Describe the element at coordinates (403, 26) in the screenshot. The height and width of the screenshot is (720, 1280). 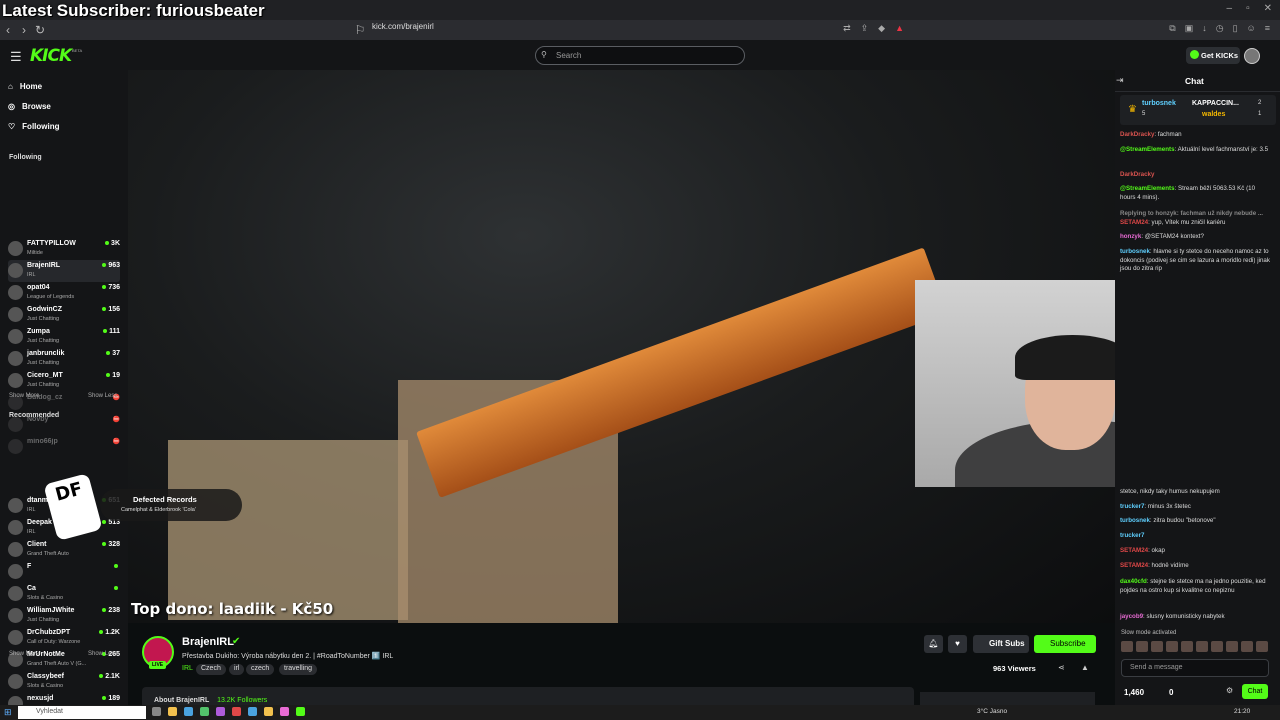
I see `url-field: kick.com/brajenirl` at that location.